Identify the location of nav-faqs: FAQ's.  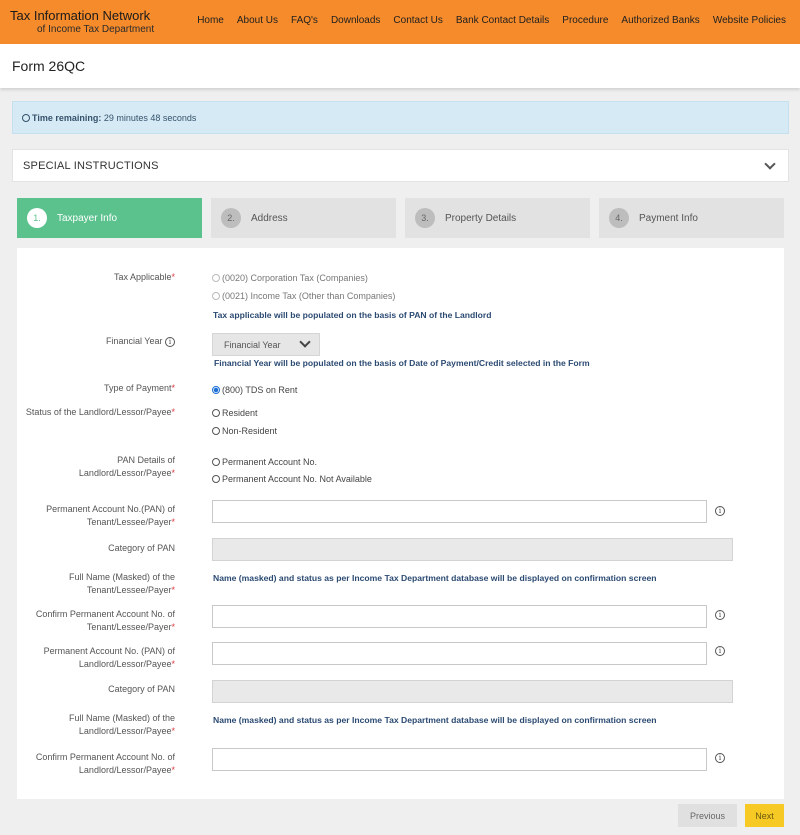
(304, 20).